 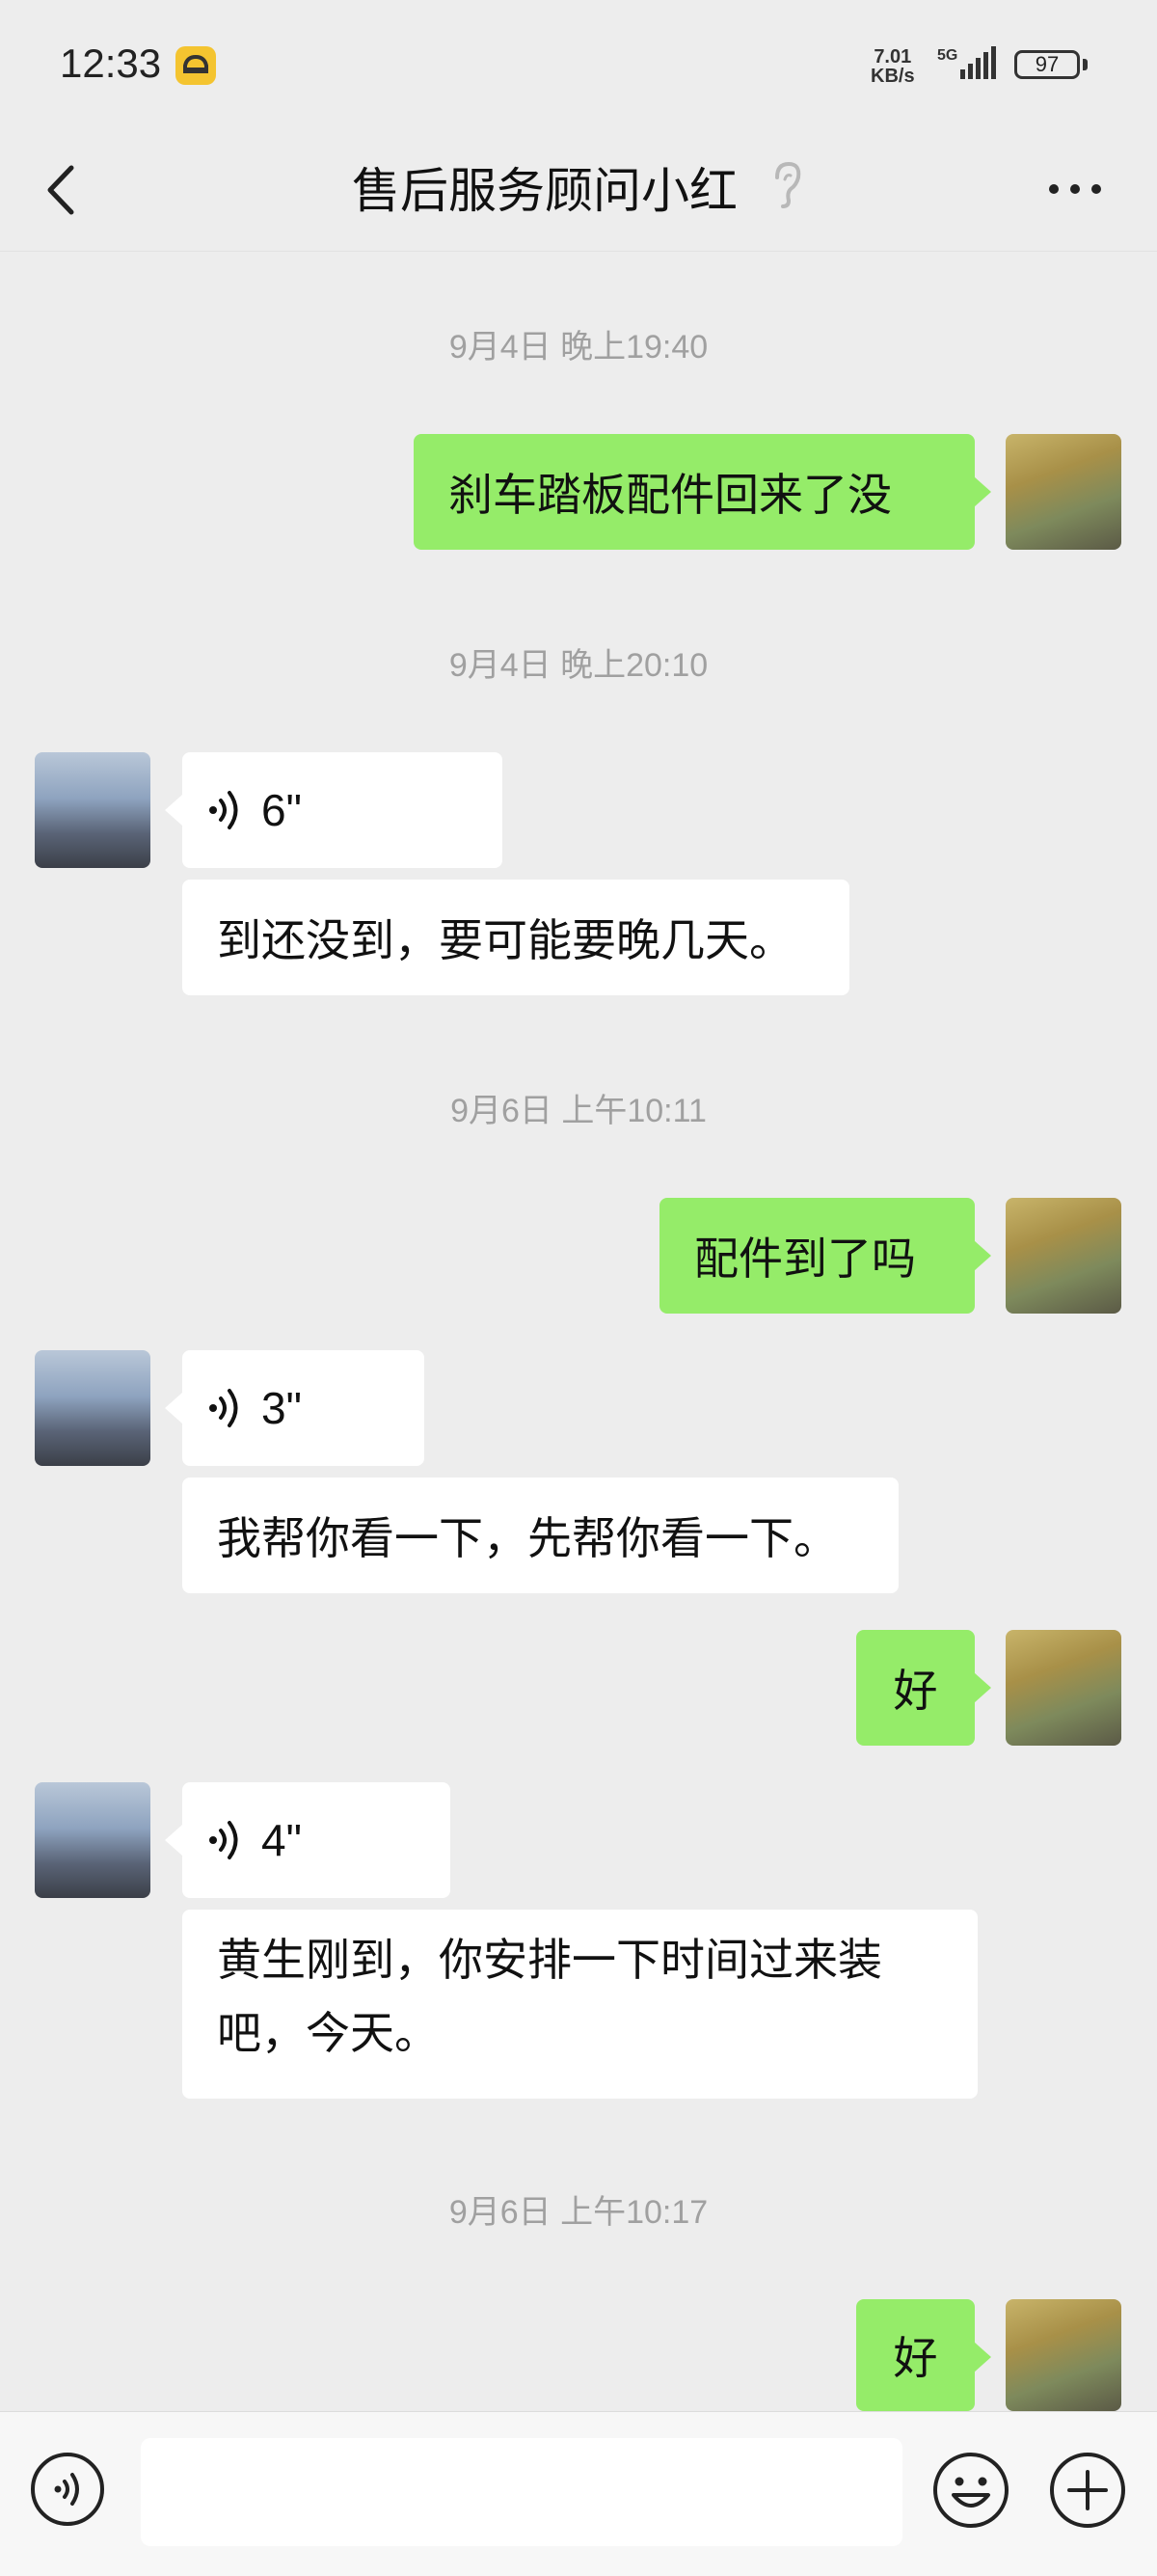 What do you see at coordinates (947, 55) in the screenshot?
I see `svg-text: 5G` at bounding box center [947, 55].